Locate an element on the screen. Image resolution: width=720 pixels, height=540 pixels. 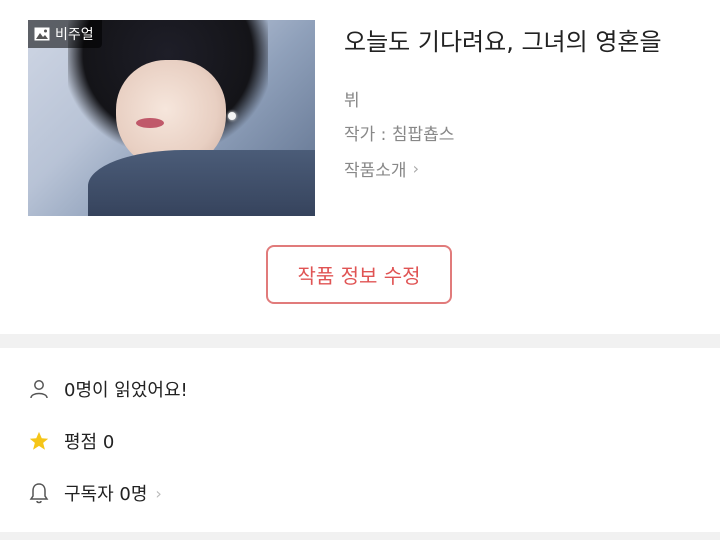
subscribers-count: 구독자 0명 is located at coordinates (106, 494).